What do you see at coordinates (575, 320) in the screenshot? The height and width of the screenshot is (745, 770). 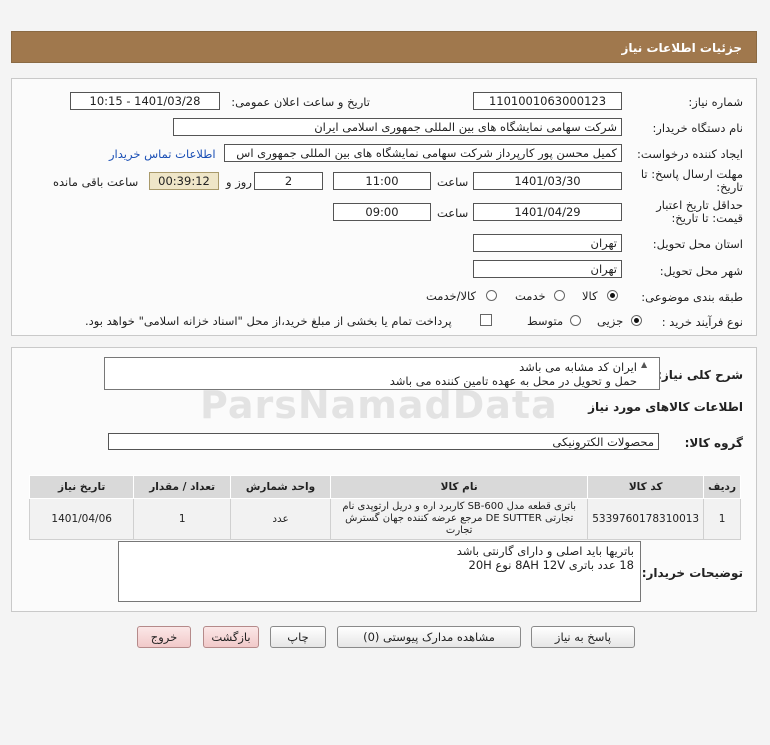 I see `process-radio-medium` at bounding box center [575, 320].